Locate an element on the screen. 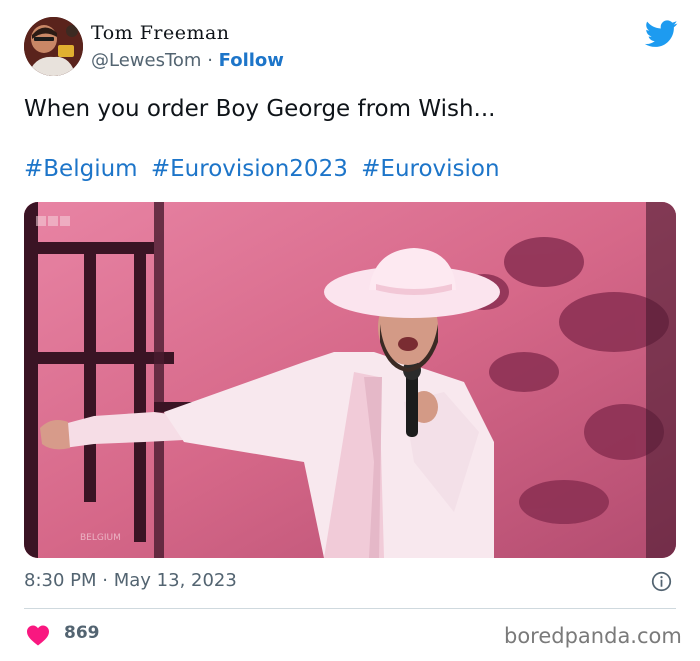  timestamp: 8:30 PM · May 13, 2023 is located at coordinates (130, 580).